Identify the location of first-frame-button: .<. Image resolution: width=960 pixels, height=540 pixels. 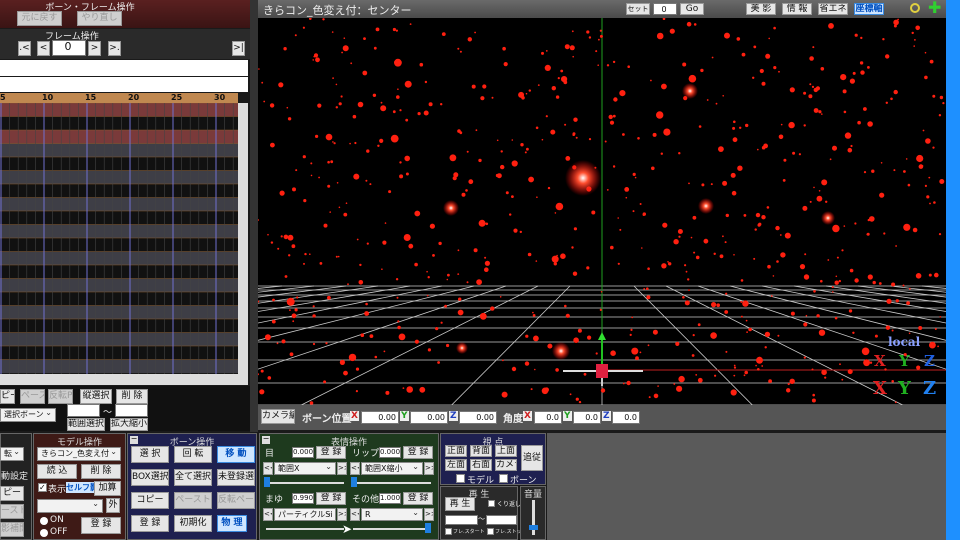
(24, 48).